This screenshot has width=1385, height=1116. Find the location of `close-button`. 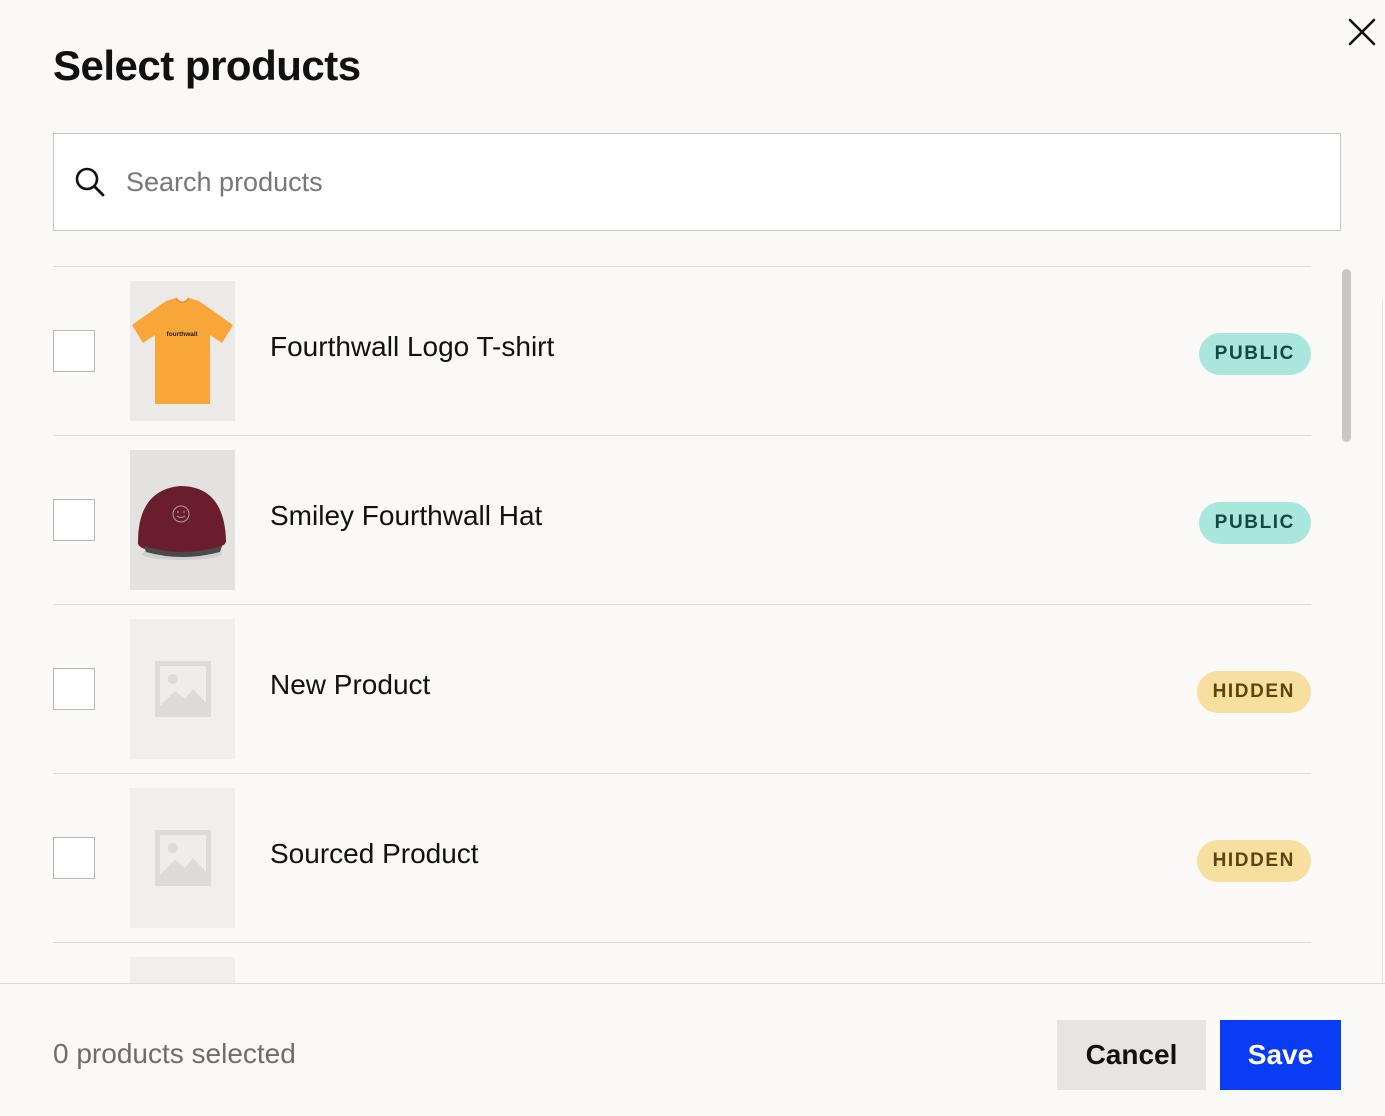

close-button is located at coordinates (1362, 32).